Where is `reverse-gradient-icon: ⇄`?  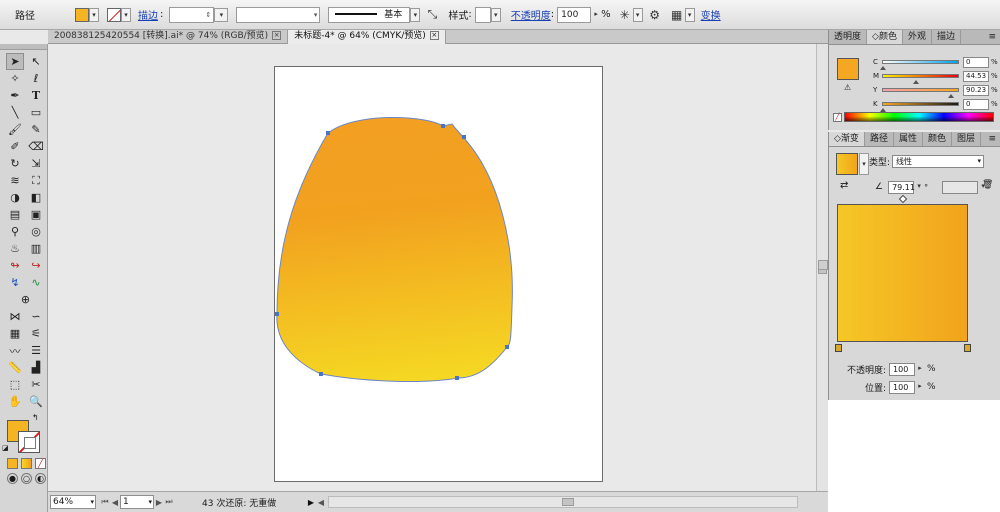 reverse-gradient-icon: ⇄ is located at coordinates (844, 185).